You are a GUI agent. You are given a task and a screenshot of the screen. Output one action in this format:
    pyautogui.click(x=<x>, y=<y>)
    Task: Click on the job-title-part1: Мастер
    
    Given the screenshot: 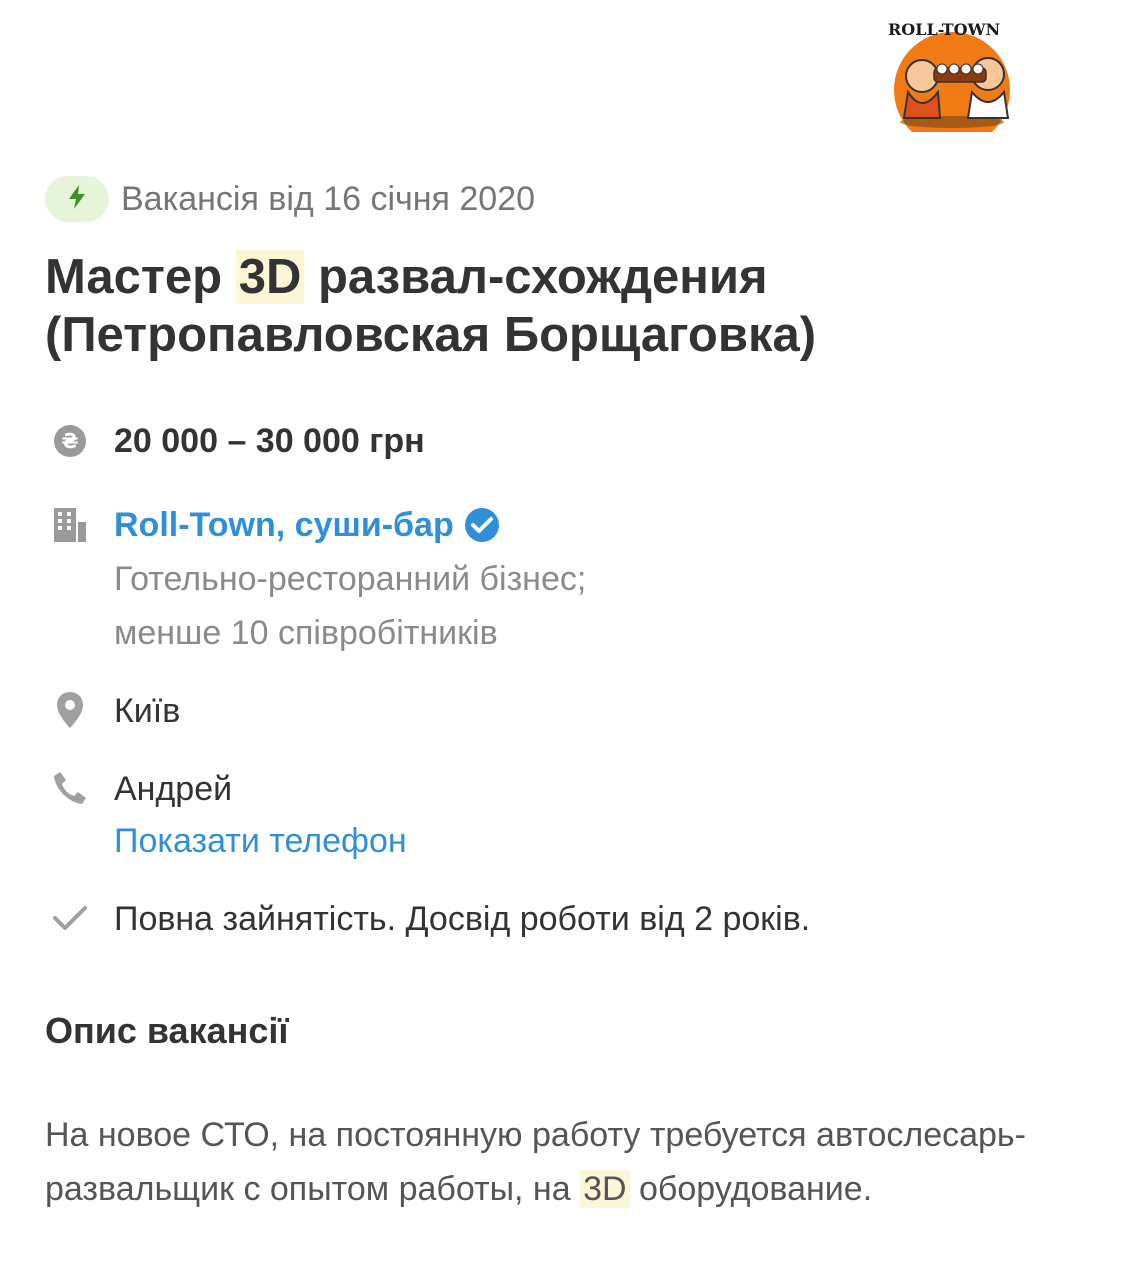 What is the action you would take?
    pyautogui.click(x=140, y=277)
    